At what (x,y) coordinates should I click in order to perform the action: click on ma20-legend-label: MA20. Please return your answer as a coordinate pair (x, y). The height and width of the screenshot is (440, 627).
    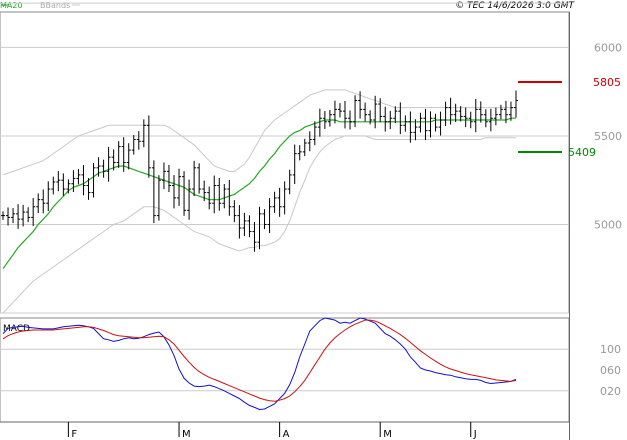
    Looking at the image, I should click on (11, 5).